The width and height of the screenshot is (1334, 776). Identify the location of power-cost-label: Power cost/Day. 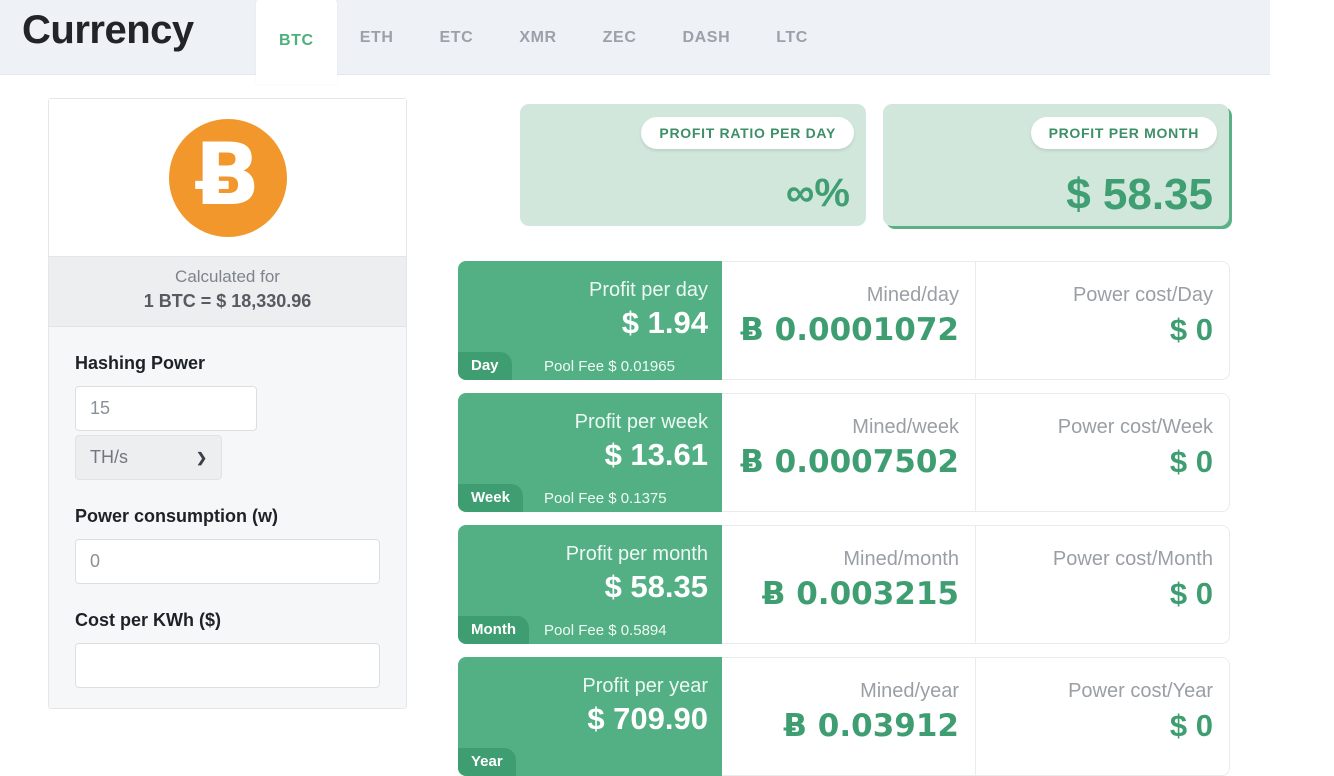
(1142, 295).